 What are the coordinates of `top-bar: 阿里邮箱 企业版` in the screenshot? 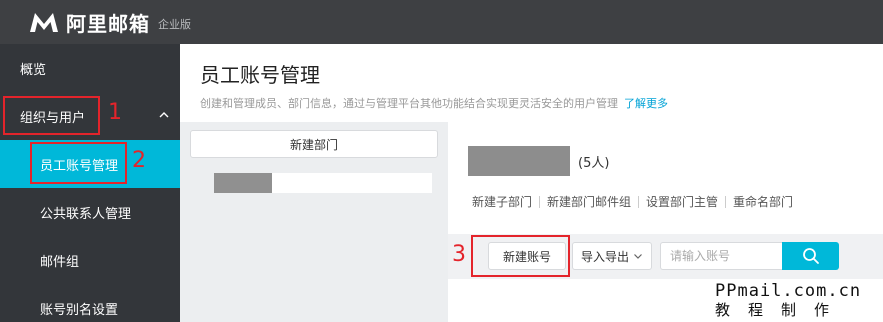 It's located at (441, 22).